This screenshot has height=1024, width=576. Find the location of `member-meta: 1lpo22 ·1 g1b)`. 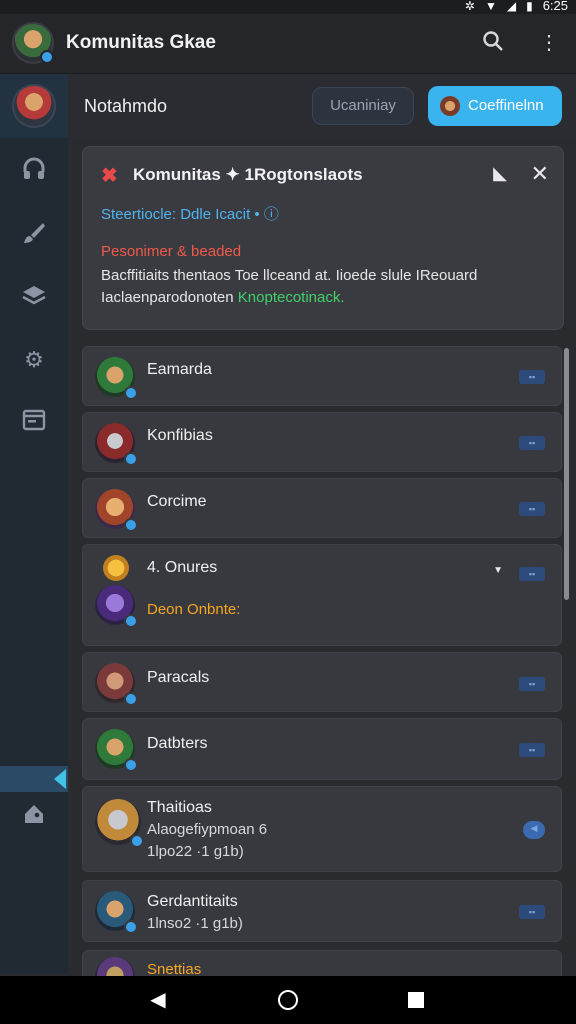

member-meta: 1lpo22 ·1 g1b) is located at coordinates (195, 851).